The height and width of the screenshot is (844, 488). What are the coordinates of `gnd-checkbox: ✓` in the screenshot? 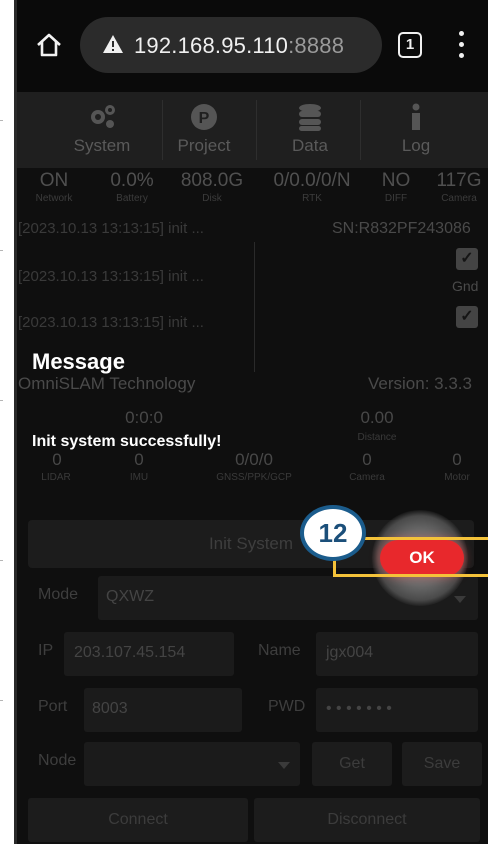 It's located at (467, 259).